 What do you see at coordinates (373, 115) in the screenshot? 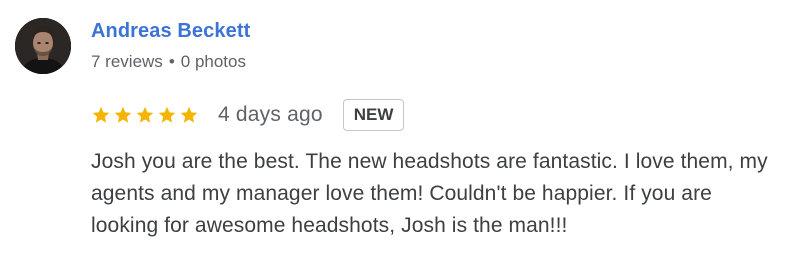
I see `new-badge: NEW` at bounding box center [373, 115].